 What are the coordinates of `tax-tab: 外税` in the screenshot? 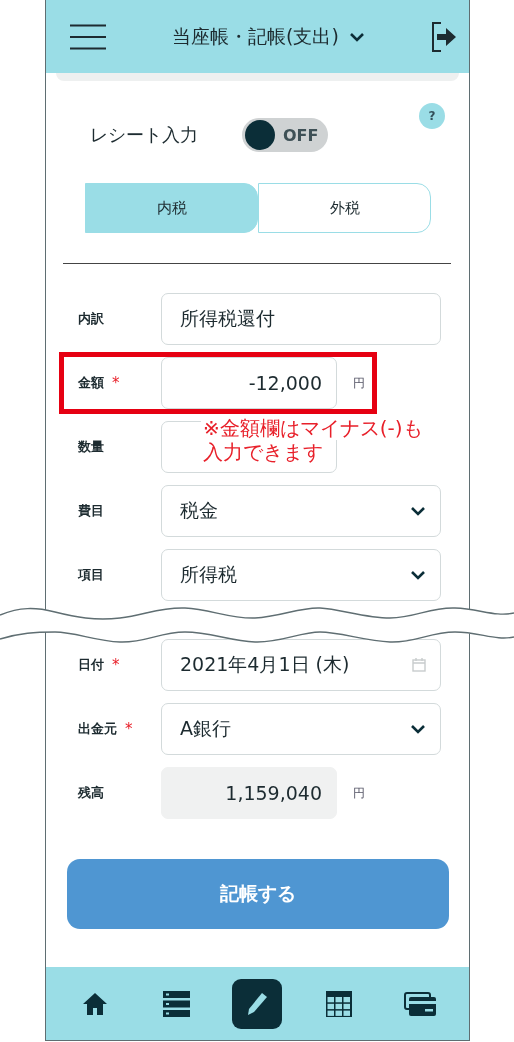 It's located at (344, 208).